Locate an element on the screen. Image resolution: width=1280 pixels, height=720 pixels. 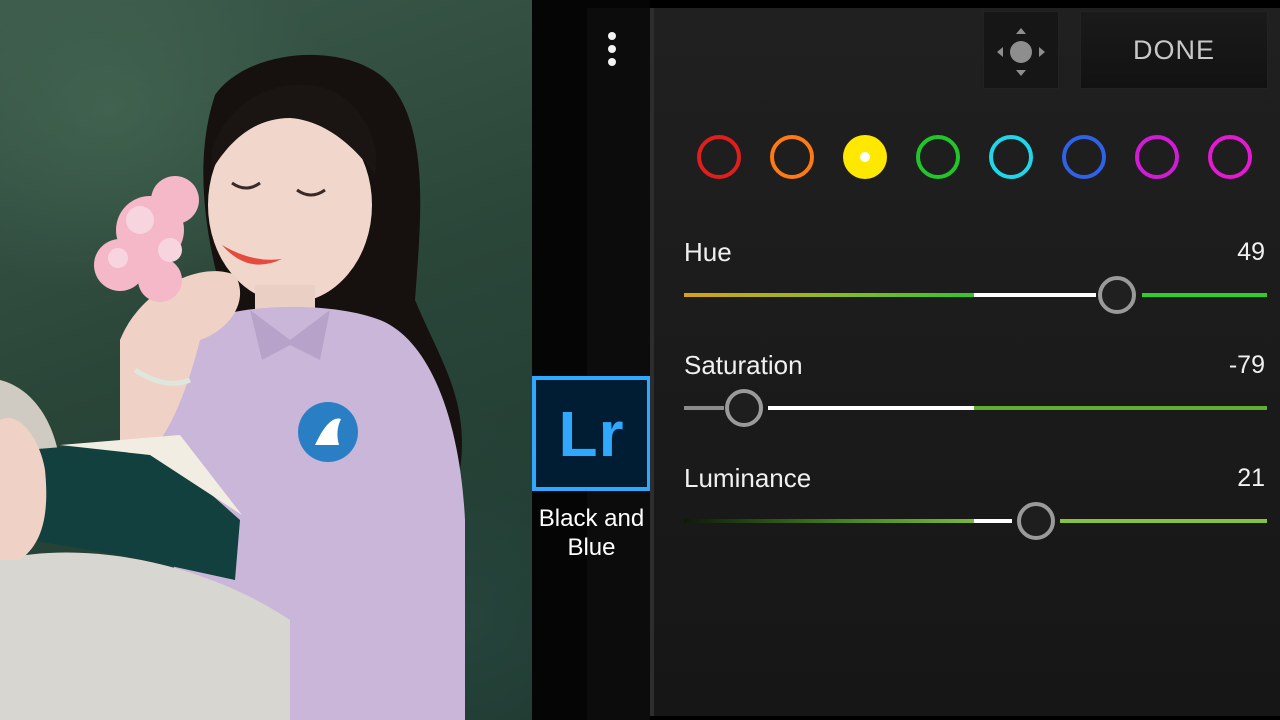
preset-name: Black and Blue is located at coordinates (591, 533).